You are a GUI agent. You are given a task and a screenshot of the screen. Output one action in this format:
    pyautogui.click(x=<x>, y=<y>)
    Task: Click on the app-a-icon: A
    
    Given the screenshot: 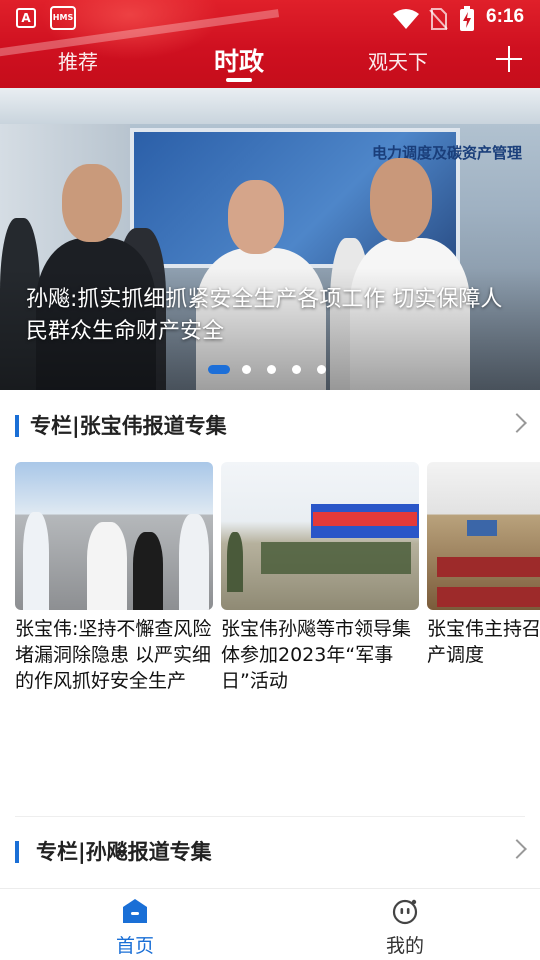 What is the action you would take?
    pyautogui.click(x=26, y=18)
    